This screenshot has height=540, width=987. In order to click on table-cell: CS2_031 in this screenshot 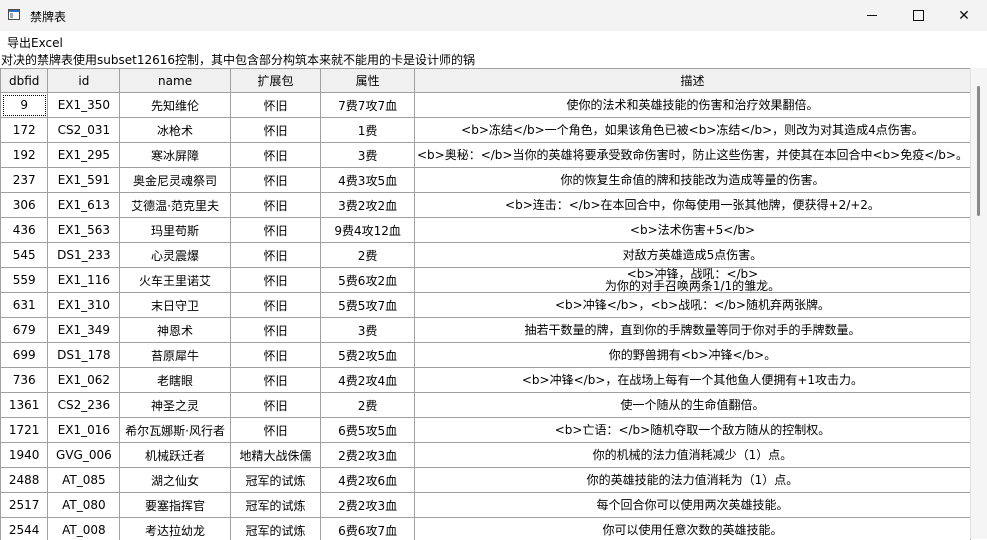, I will do `click(84, 130)`.